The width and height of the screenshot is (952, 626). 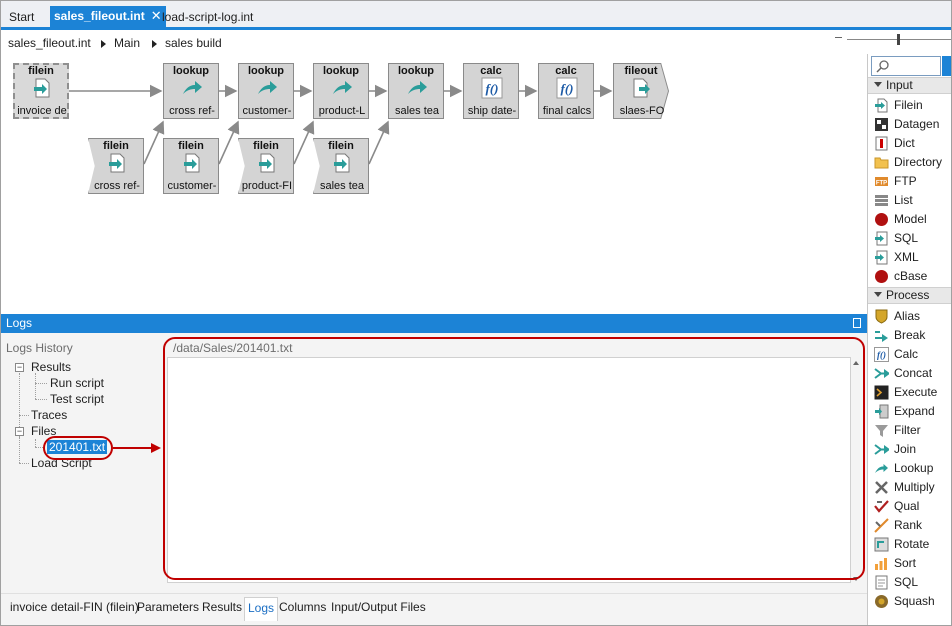 What do you see at coordinates (378, 607) in the screenshot?
I see `tab-input-output-files: Input/Output Files` at bounding box center [378, 607].